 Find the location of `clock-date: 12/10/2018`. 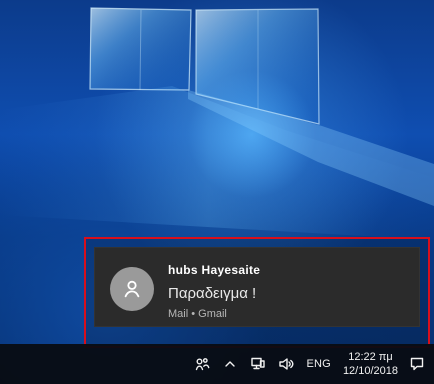

clock-date: 12/10/2018 is located at coordinates (370, 371).